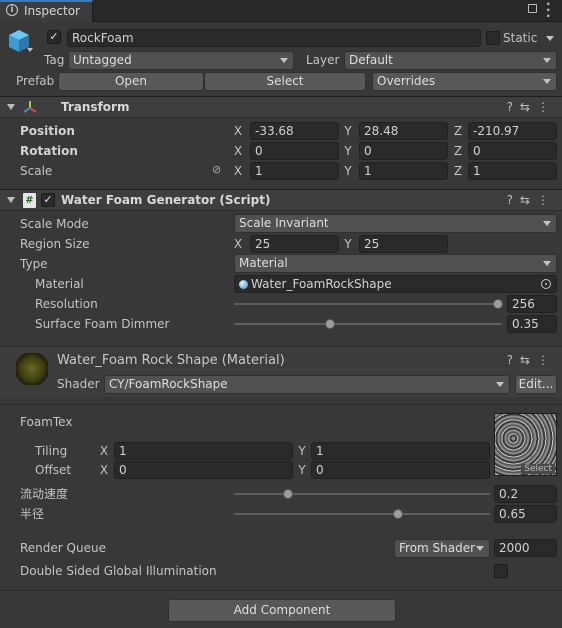 This screenshot has height=628, width=562. Describe the element at coordinates (166, 200) in the screenshot. I see `script-title: Water Foam Generator (Script)` at that location.